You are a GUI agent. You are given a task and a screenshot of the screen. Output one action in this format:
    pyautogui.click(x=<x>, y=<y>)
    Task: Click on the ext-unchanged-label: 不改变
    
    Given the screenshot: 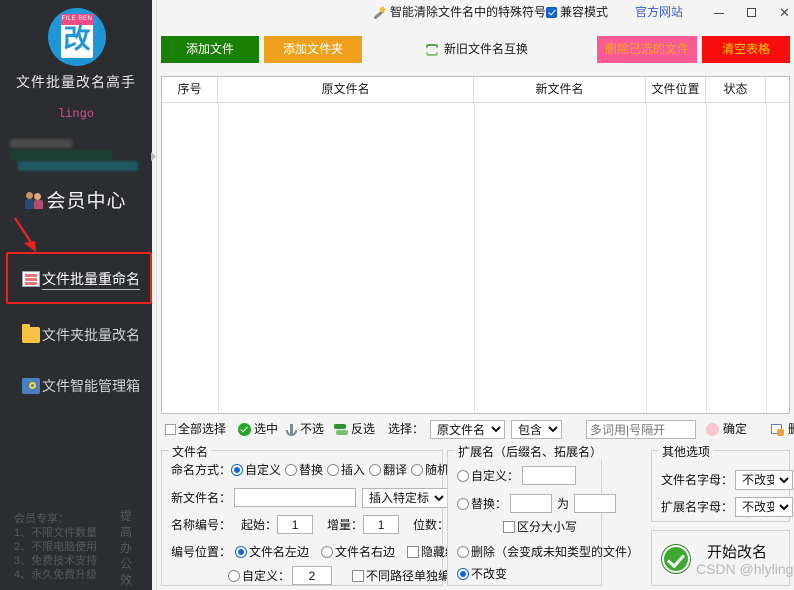 What is the action you would take?
    pyautogui.click(x=489, y=573)
    